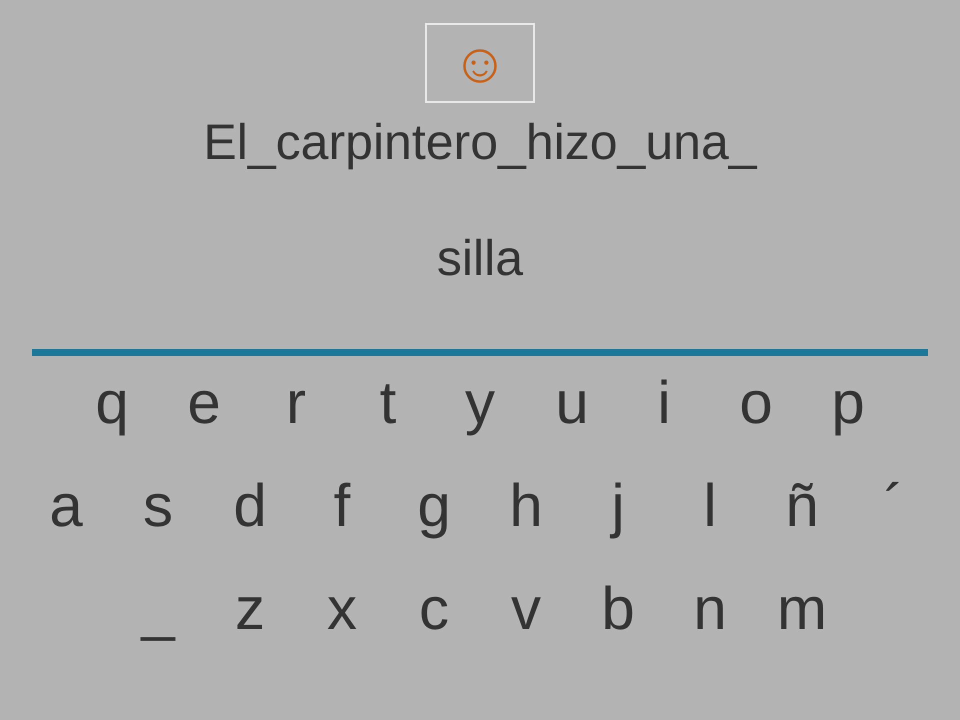  I want to click on letter-key: v, so click(526, 609).